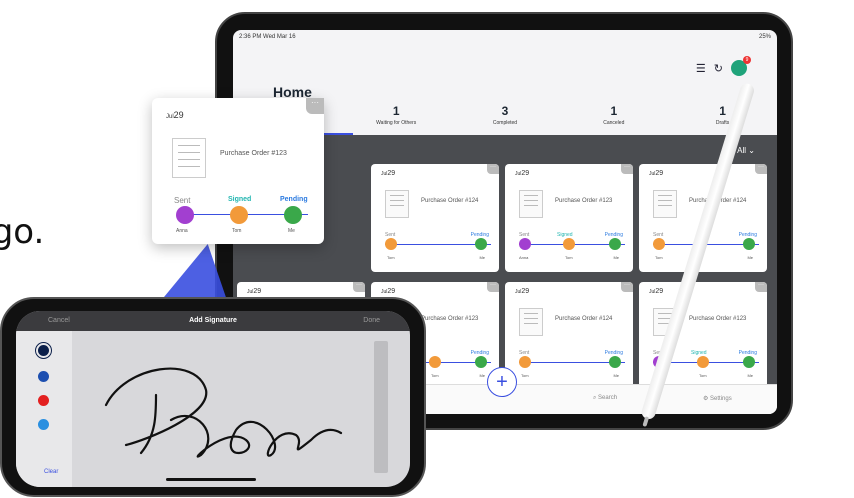 Image resolution: width=854 pixels, height=498 pixels. I want to click on home-indicator, so click(211, 479).